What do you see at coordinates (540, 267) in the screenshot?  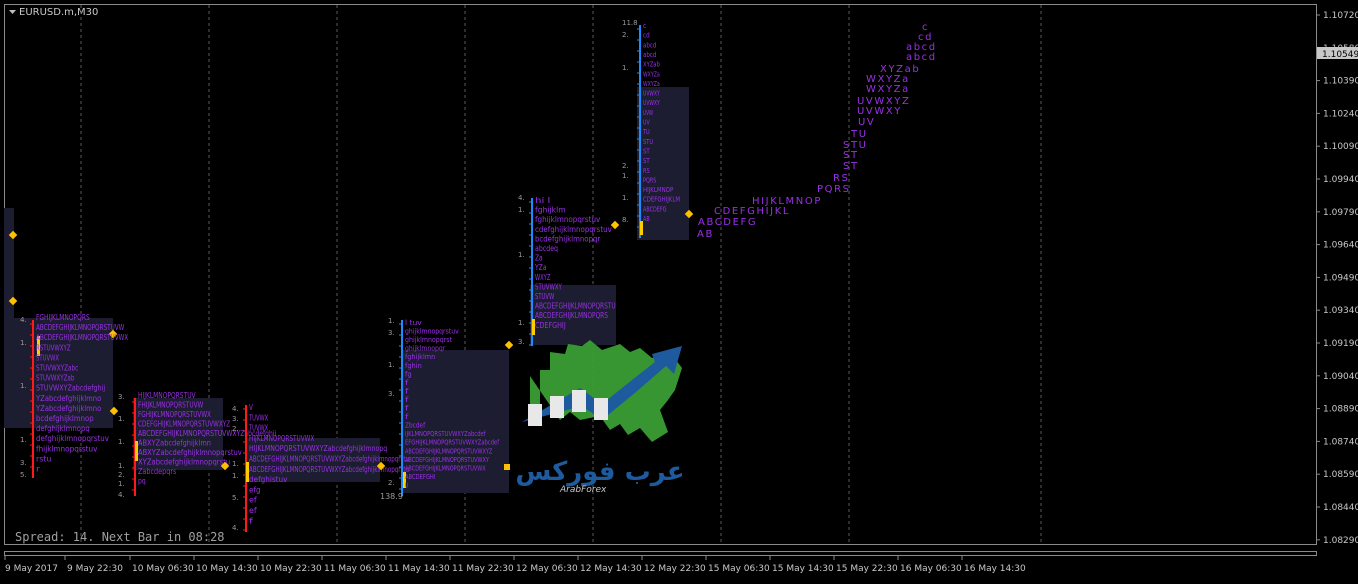 I see `tpo-row: YZa` at bounding box center [540, 267].